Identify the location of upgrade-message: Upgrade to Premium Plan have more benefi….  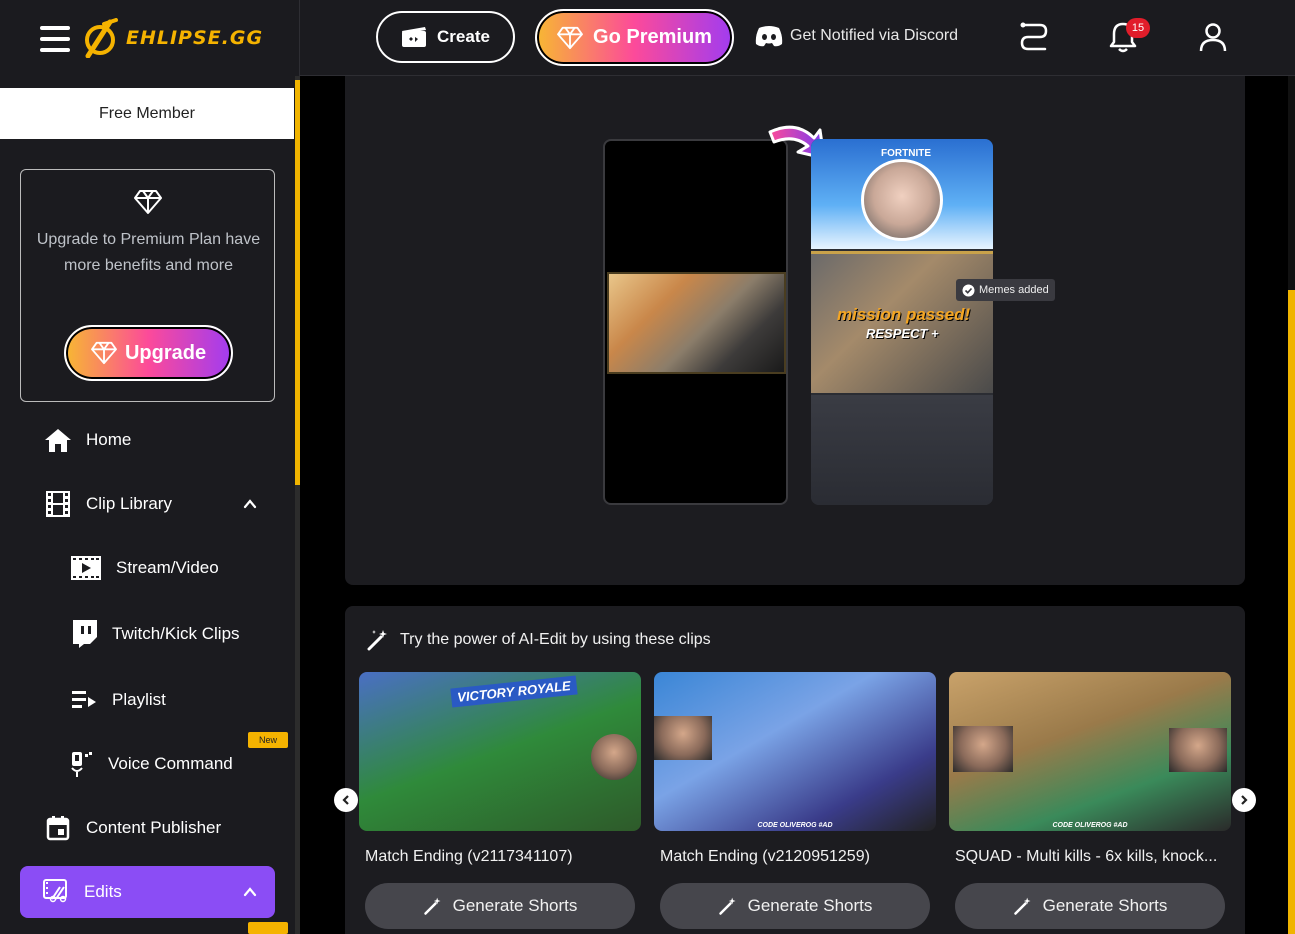
(148, 252).